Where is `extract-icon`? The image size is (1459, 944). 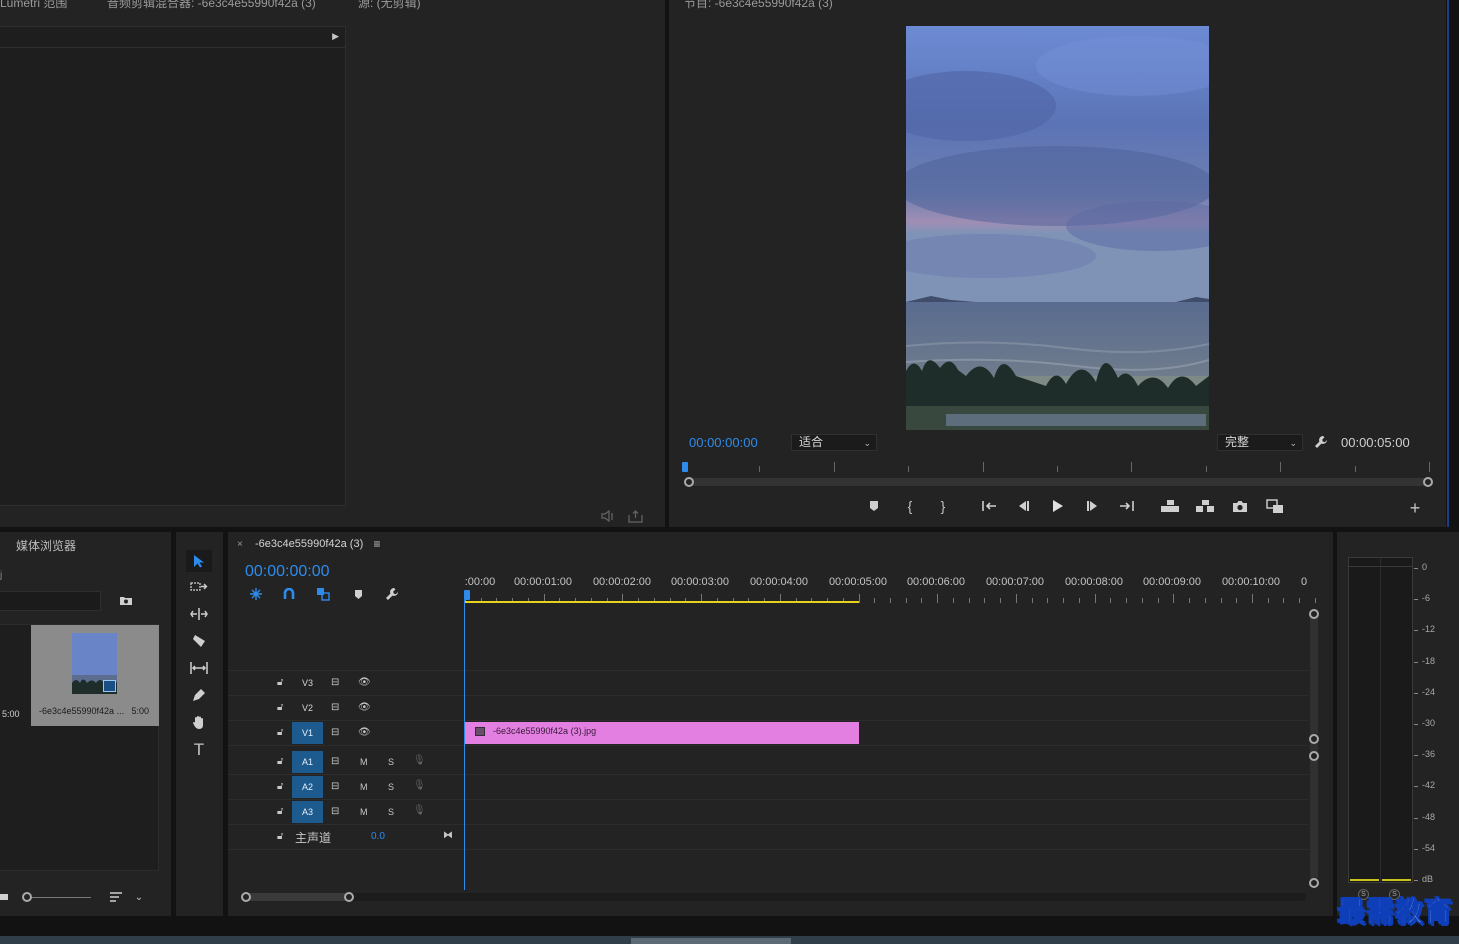
extract-icon is located at coordinates (1205, 506).